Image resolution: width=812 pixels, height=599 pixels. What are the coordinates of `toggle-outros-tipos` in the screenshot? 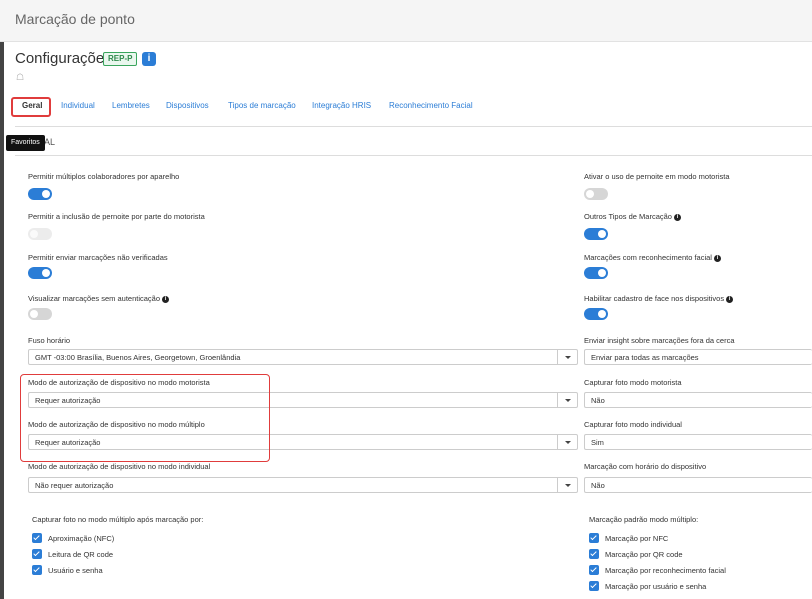 It's located at (596, 234).